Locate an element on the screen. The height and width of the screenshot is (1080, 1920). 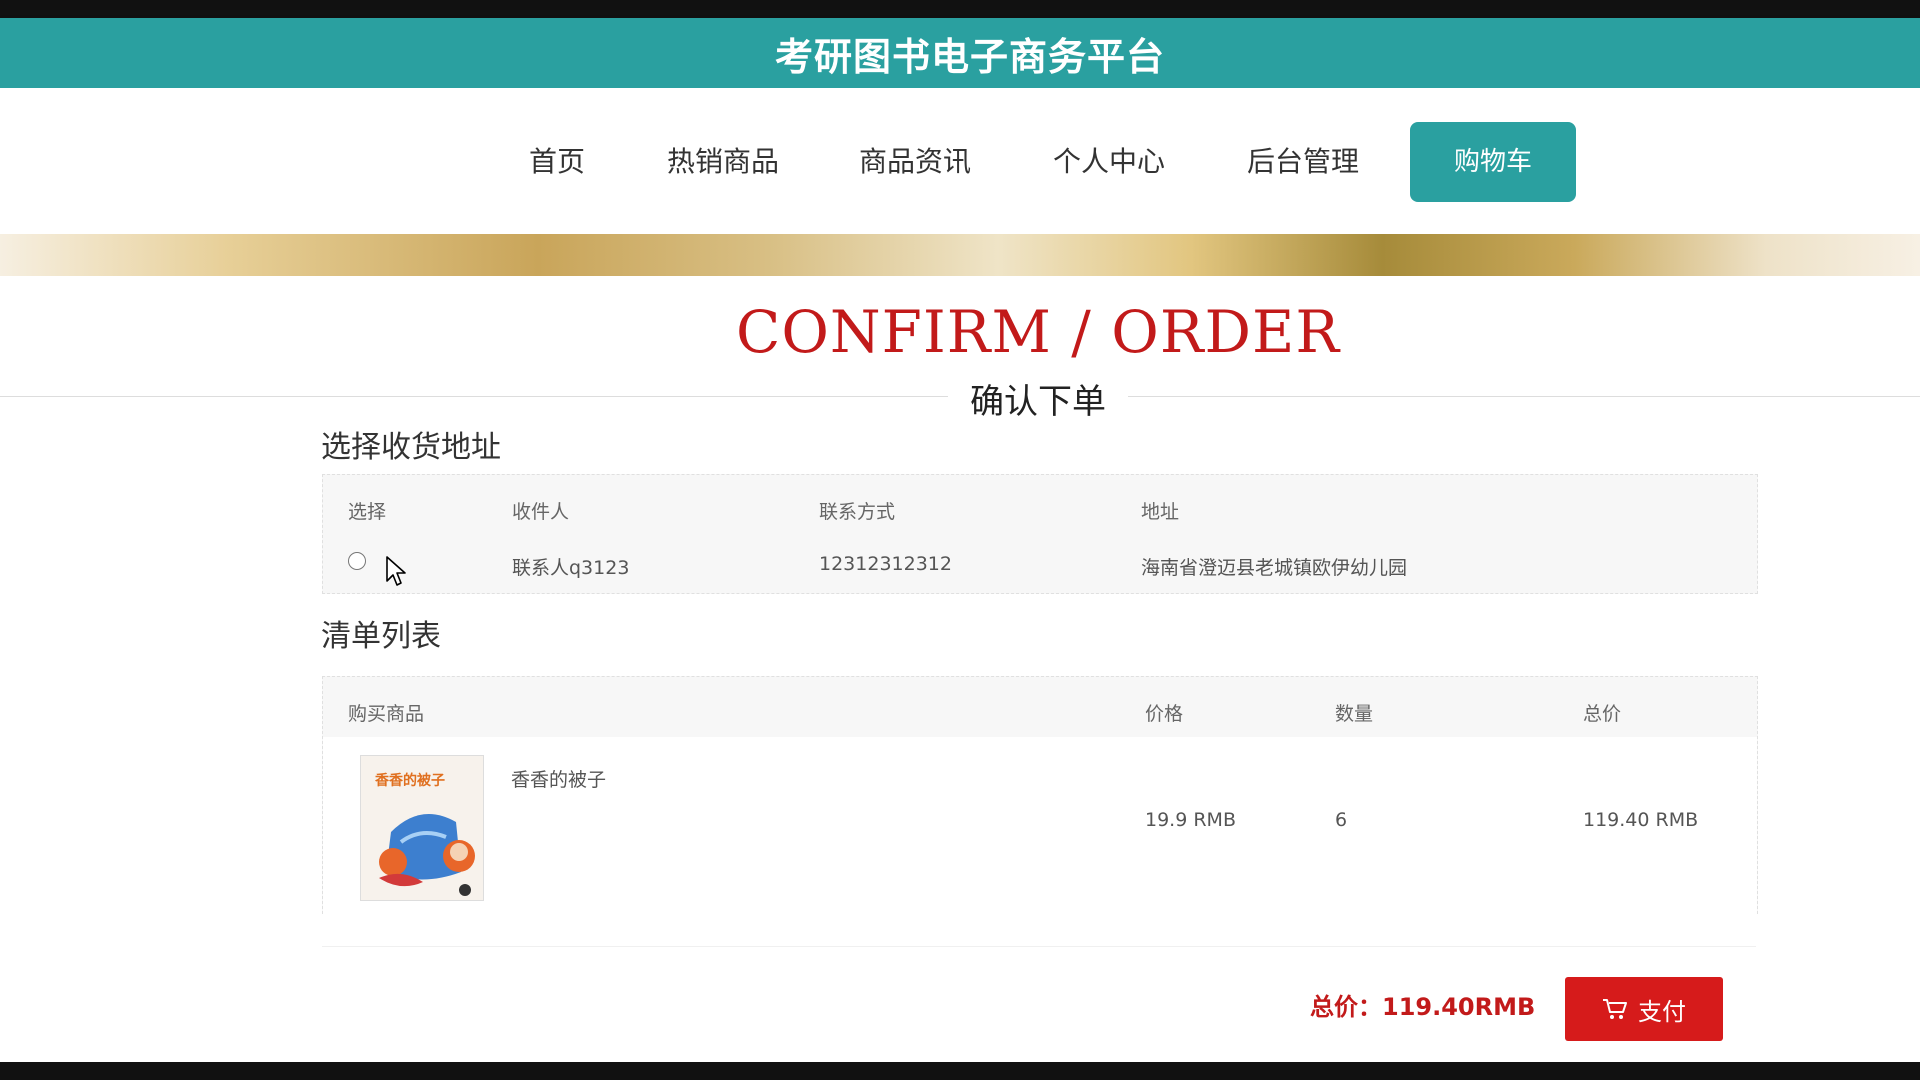
nav-item-cart: 购物车 is located at coordinates (1493, 162).